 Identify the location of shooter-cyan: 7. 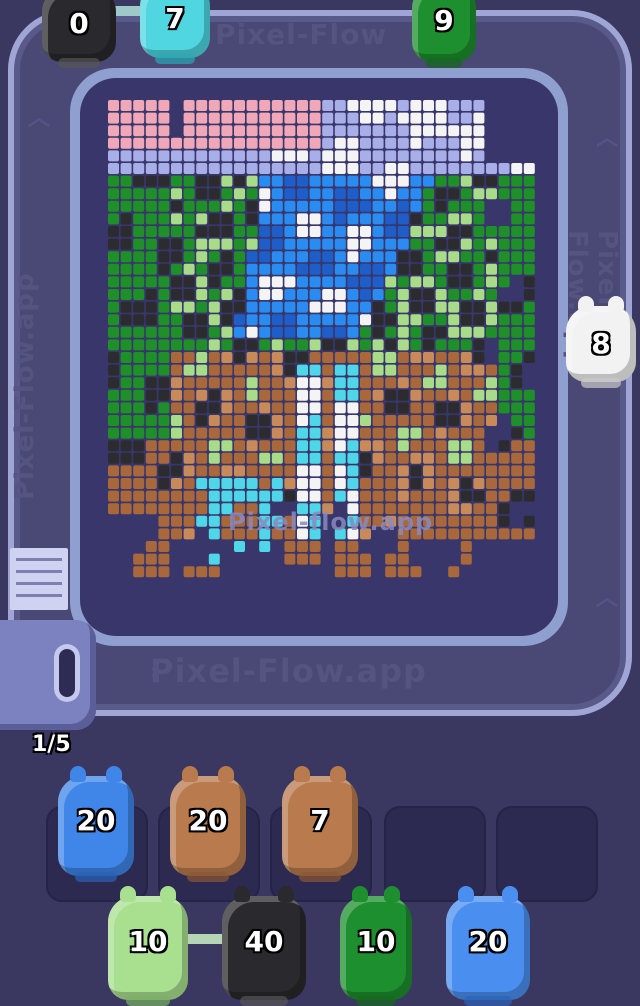
(175, 32).